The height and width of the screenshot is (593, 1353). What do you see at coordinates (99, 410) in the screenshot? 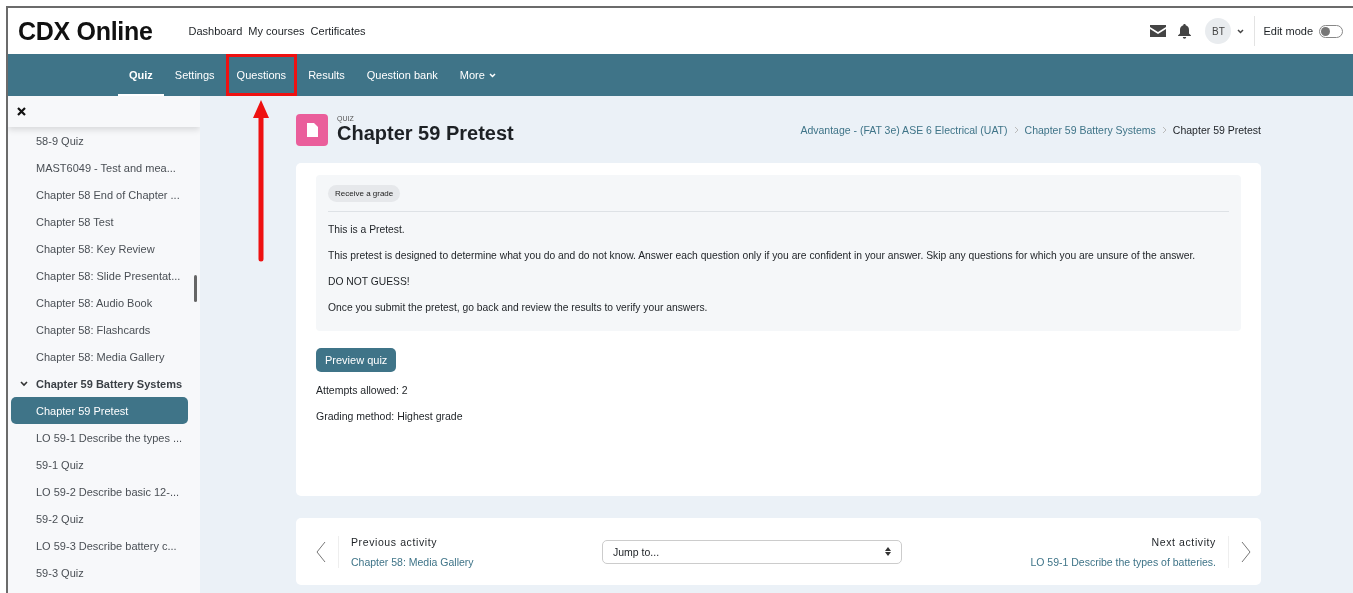
I see `sidebar-item: Chapter 59 Pretest` at bounding box center [99, 410].